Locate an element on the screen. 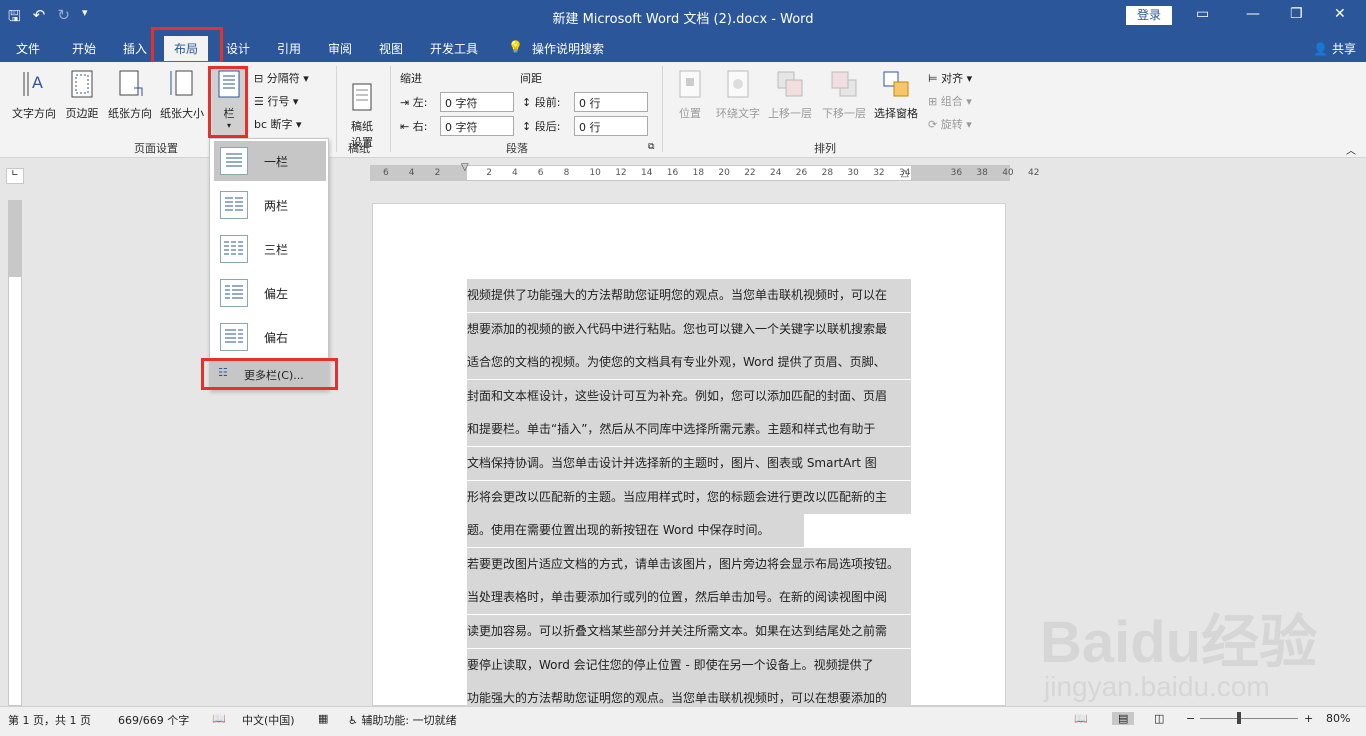 The width and height of the screenshot is (1366, 736). ruler-tick: 14 is located at coordinates (647, 173).